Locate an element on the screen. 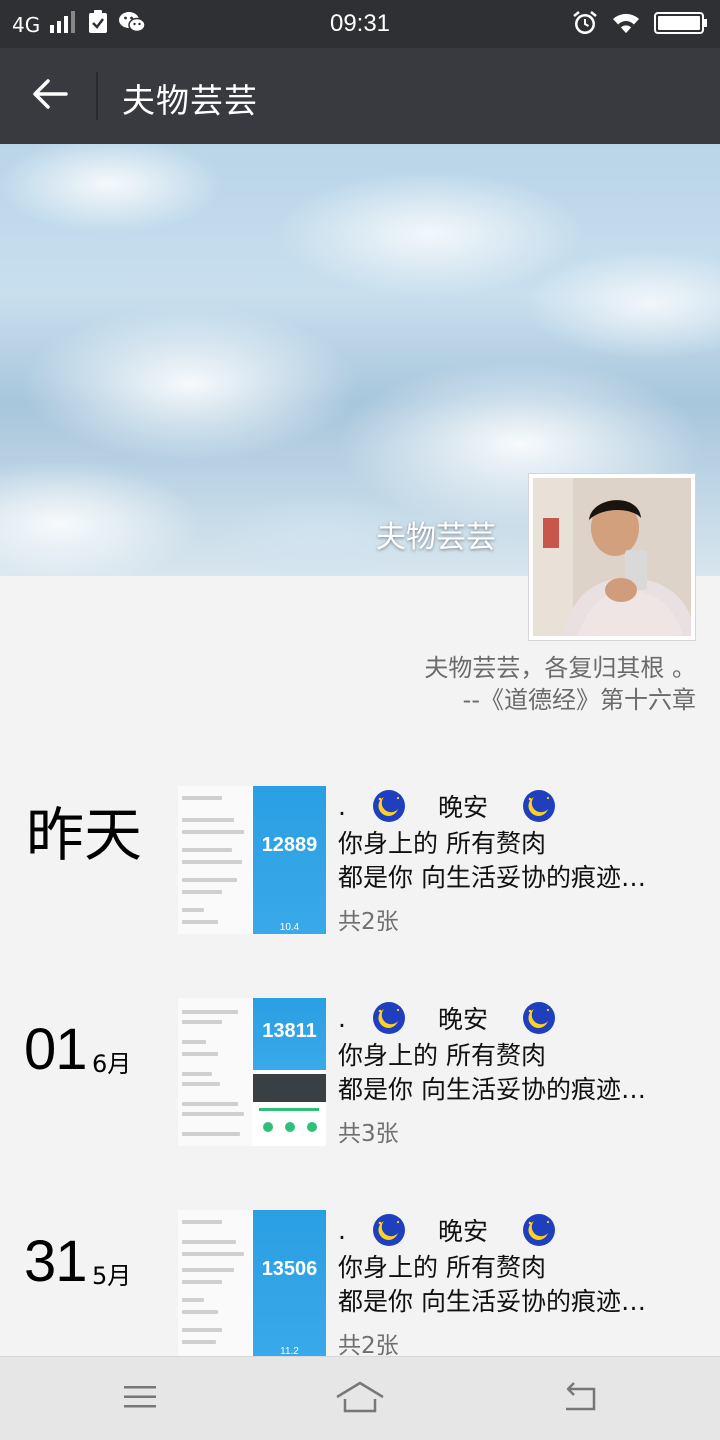 The height and width of the screenshot is (1440, 720). status-right is located at coordinates (640, 25).